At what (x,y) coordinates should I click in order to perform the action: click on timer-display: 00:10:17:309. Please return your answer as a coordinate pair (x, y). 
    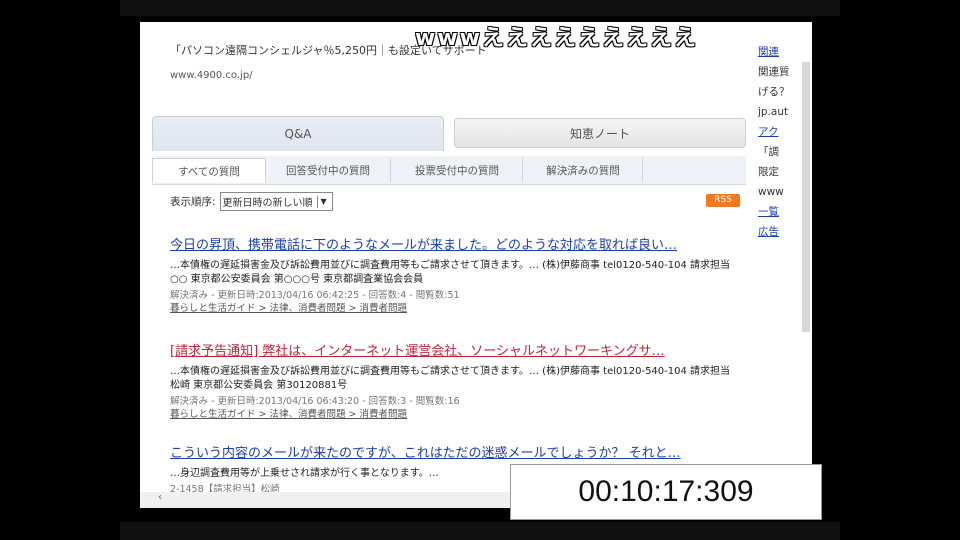
    Looking at the image, I should click on (666, 492).